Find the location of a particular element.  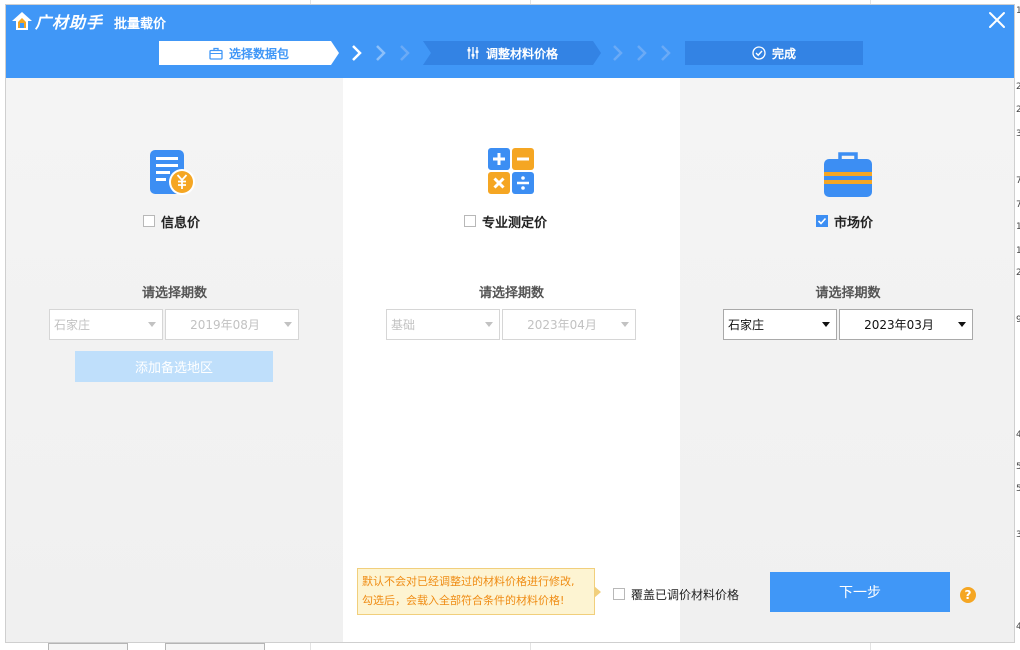

sheet-cell: 9 is located at coordinates (1018, 320).